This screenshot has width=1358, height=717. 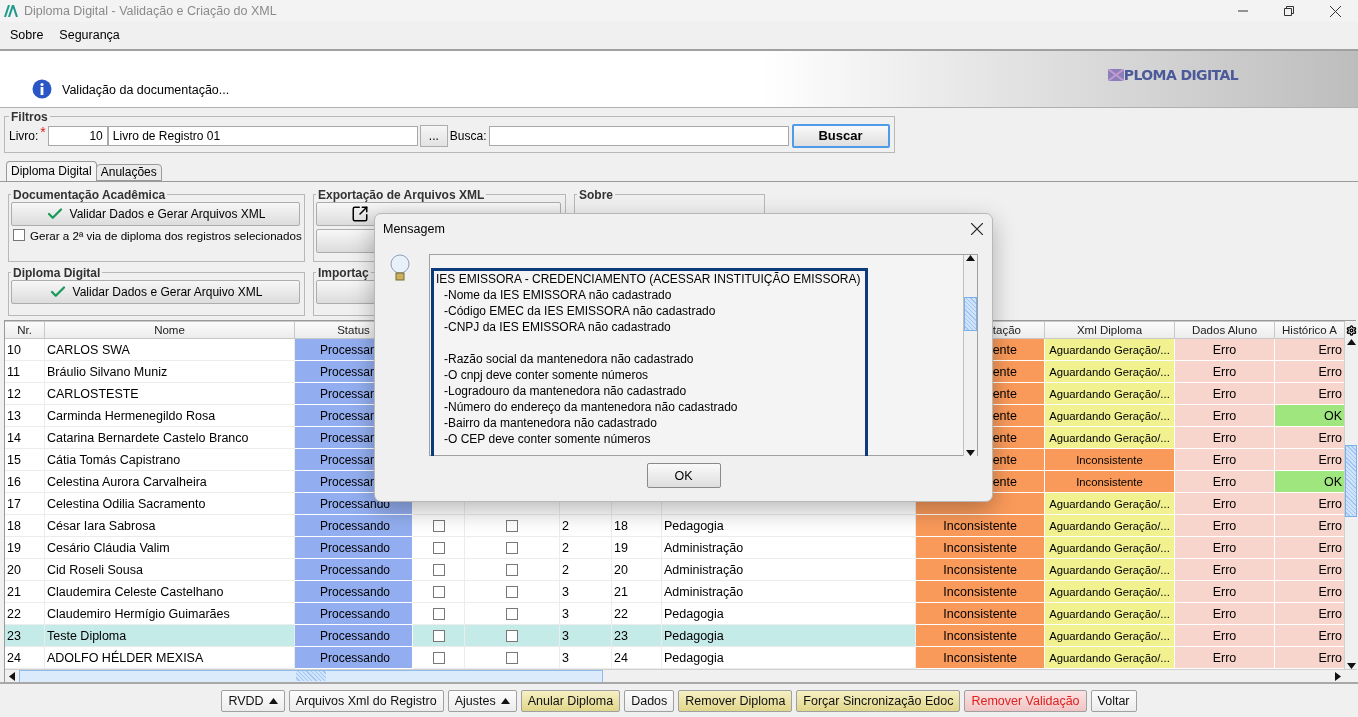 I want to click on checkbox-label: Gerar a 2ª via de diploma dos registros selecionados, so click(x=166, y=235).